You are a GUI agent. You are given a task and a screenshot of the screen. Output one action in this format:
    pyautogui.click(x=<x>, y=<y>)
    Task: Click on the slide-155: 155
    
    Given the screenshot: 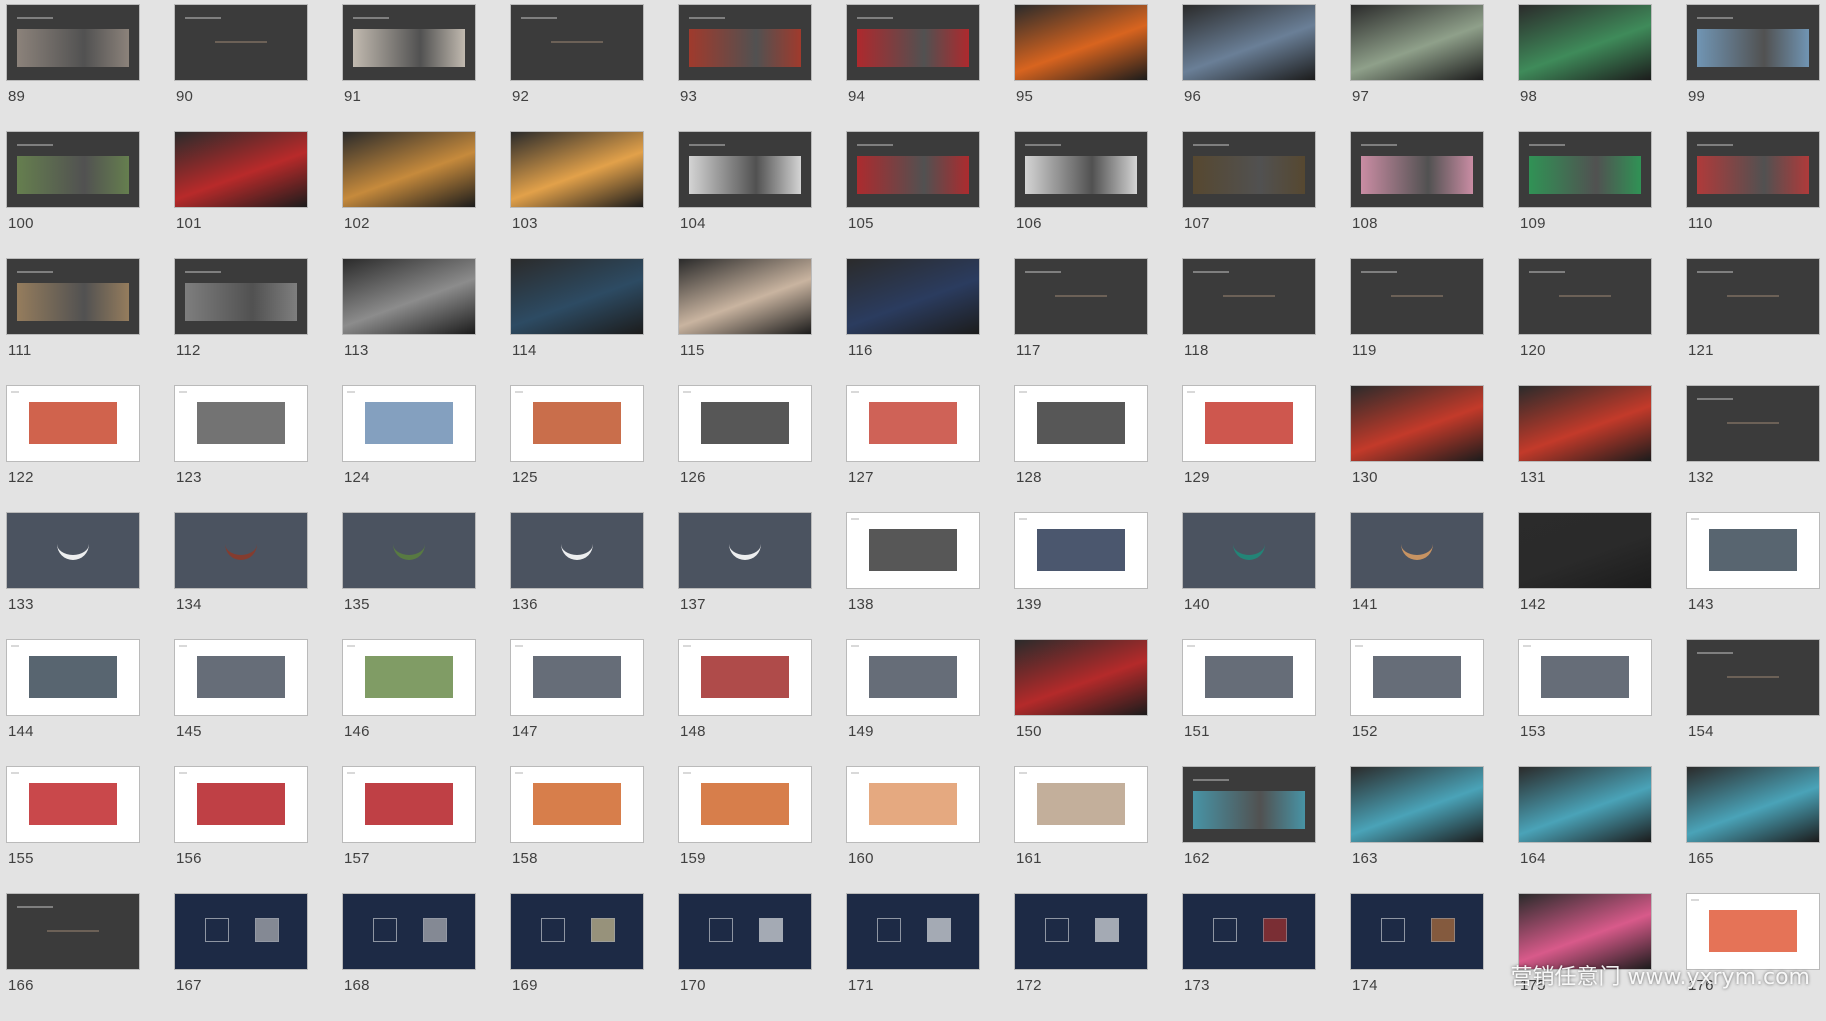 What is the action you would take?
    pyautogui.click(x=91, y=830)
    